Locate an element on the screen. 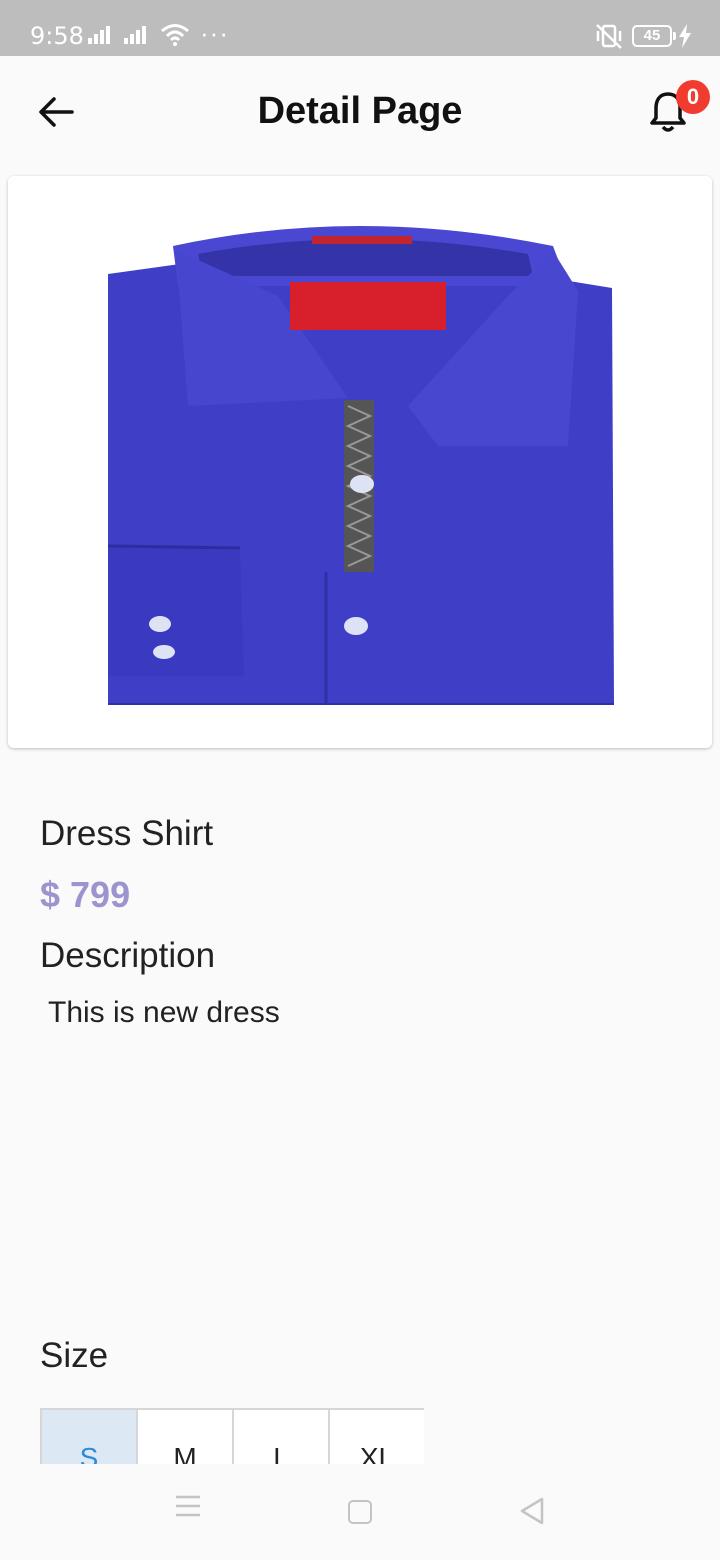 The height and width of the screenshot is (1560, 720). system-nav-bar is located at coordinates (360, 1512).